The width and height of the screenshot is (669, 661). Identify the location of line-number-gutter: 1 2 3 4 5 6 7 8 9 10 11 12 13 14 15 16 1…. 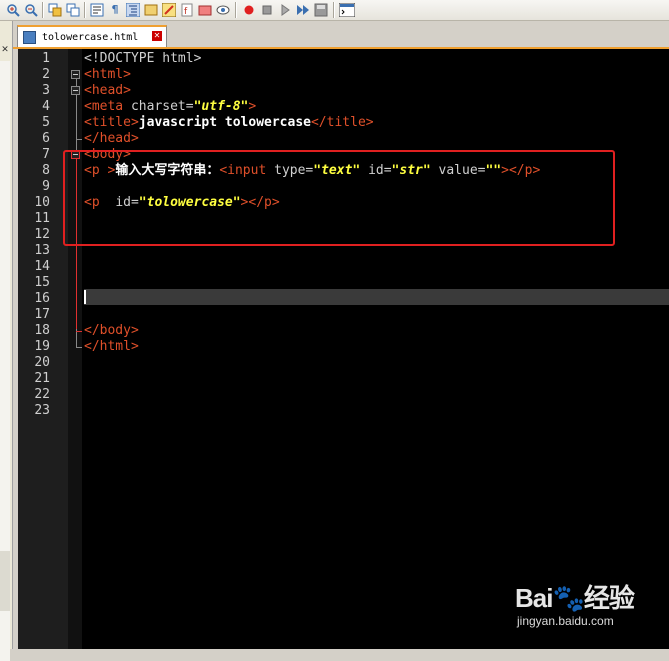
(43, 349).